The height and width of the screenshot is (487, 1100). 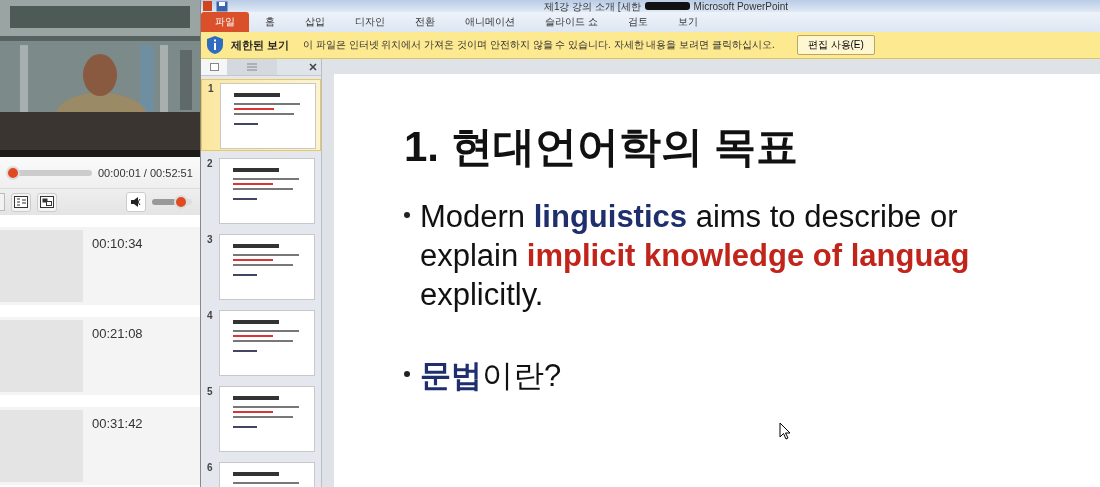 I want to click on slide-thumbnail-row: 4, so click(x=261, y=343).